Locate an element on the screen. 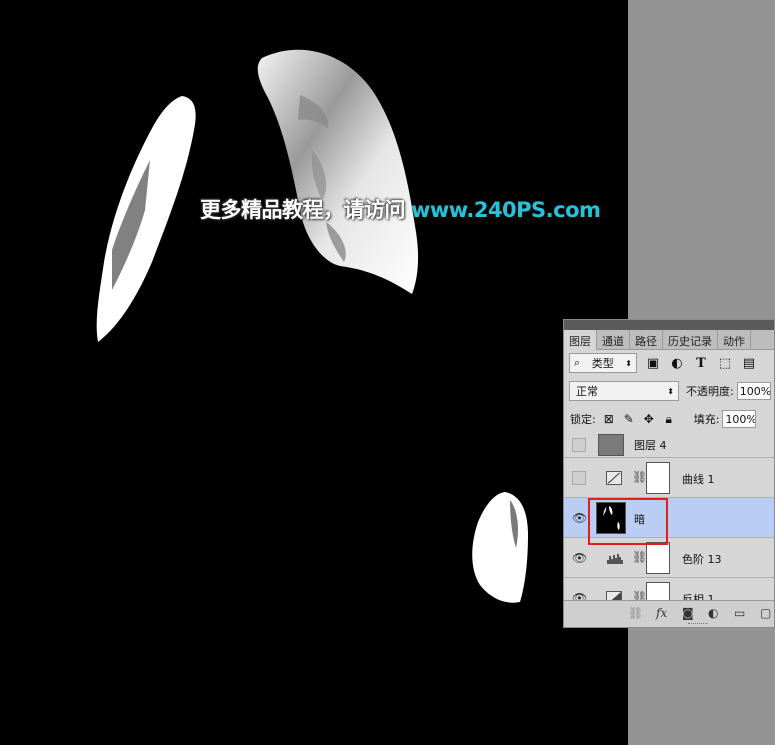 This screenshot has height=745, width=775. lock-row: 锁定: ⊠ ✎ ✥ 🔒︎ 填充: 100% is located at coordinates (669, 419).